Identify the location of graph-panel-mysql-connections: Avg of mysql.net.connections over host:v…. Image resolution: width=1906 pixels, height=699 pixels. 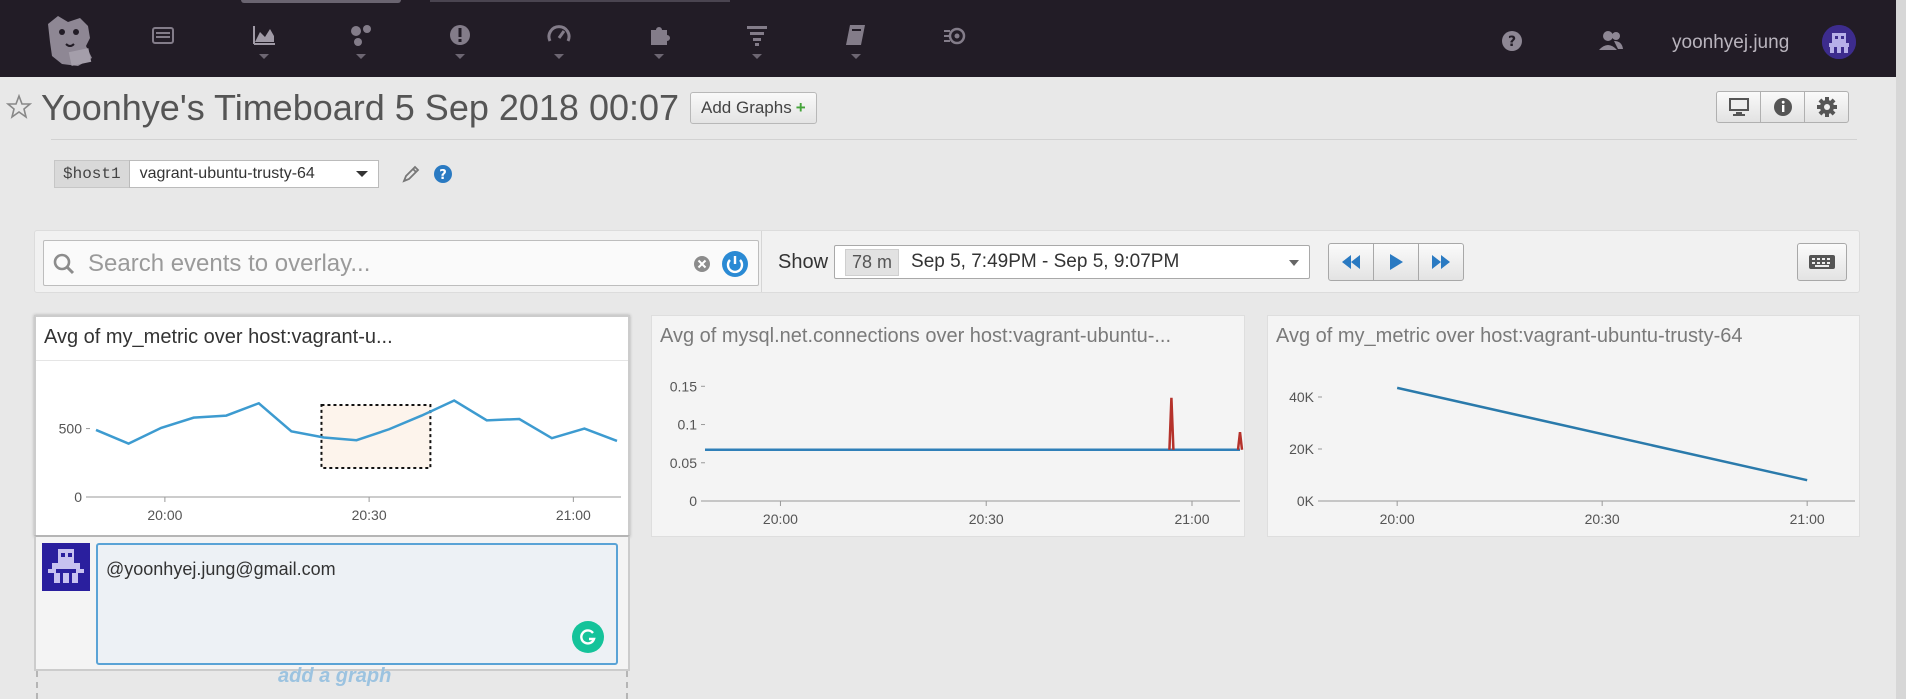
(948, 426).